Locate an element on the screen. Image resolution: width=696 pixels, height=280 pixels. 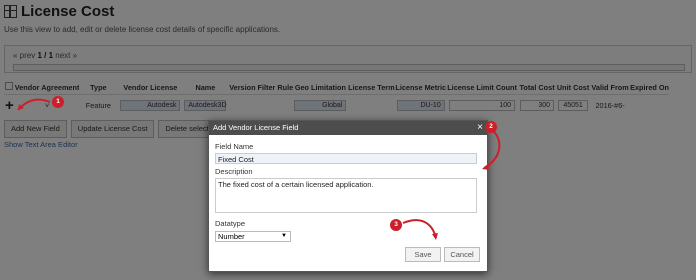
callout-badge-2: 2 is located at coordinates (491, 127).